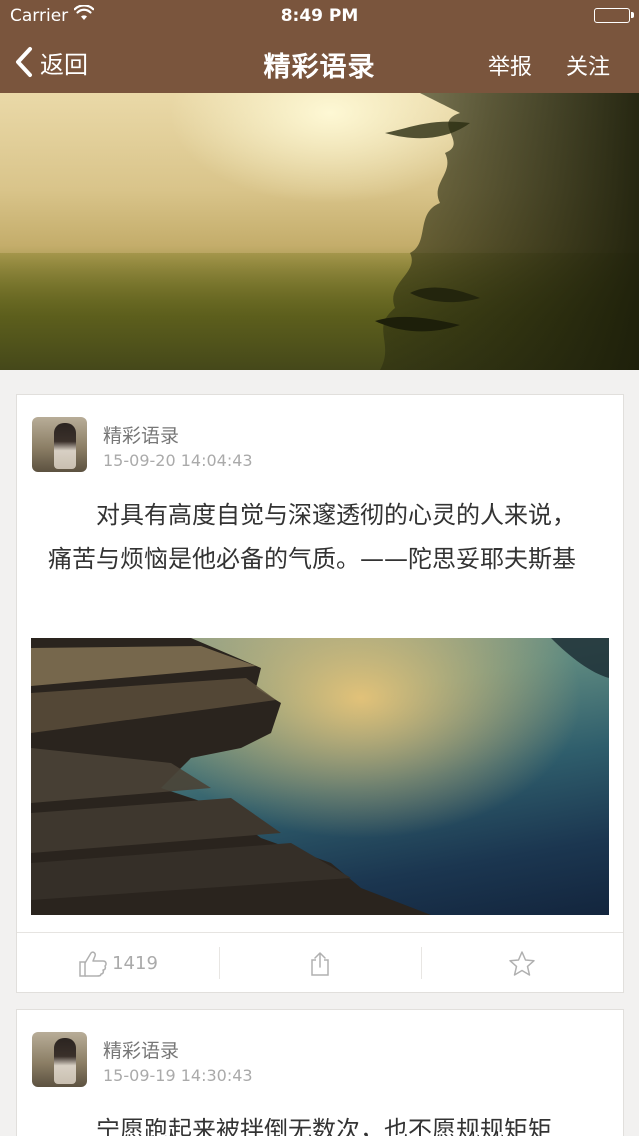 This screenshot has height=1136, width=639. I want to click on status-bar: Carrier 8:49 PM, so click(319, 16).